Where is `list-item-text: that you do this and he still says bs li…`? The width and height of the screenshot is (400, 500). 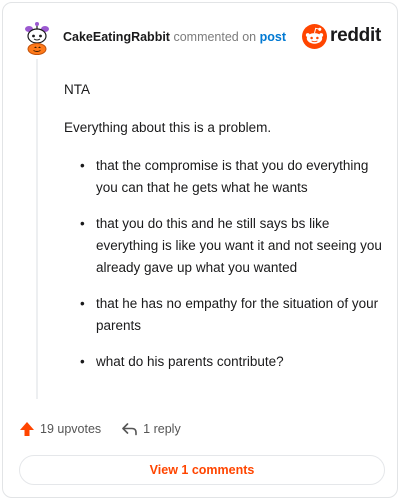
list-item-text: that you do this and he still says bs li… is located at coordinates (239, 245).